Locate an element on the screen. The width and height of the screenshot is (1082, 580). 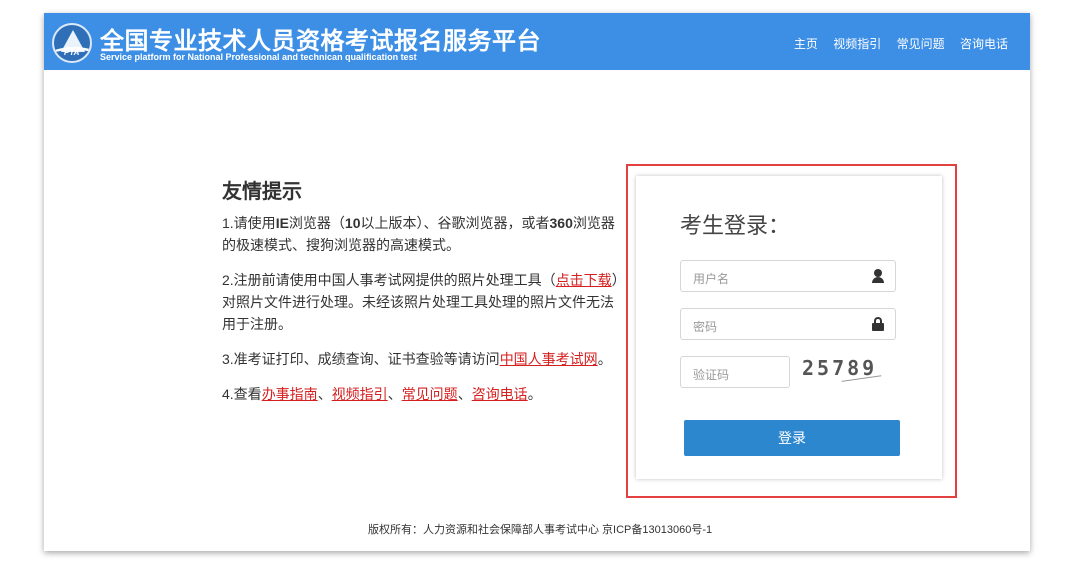
nav-hotline: 咨询电话 is located at coordinates (984, 44).